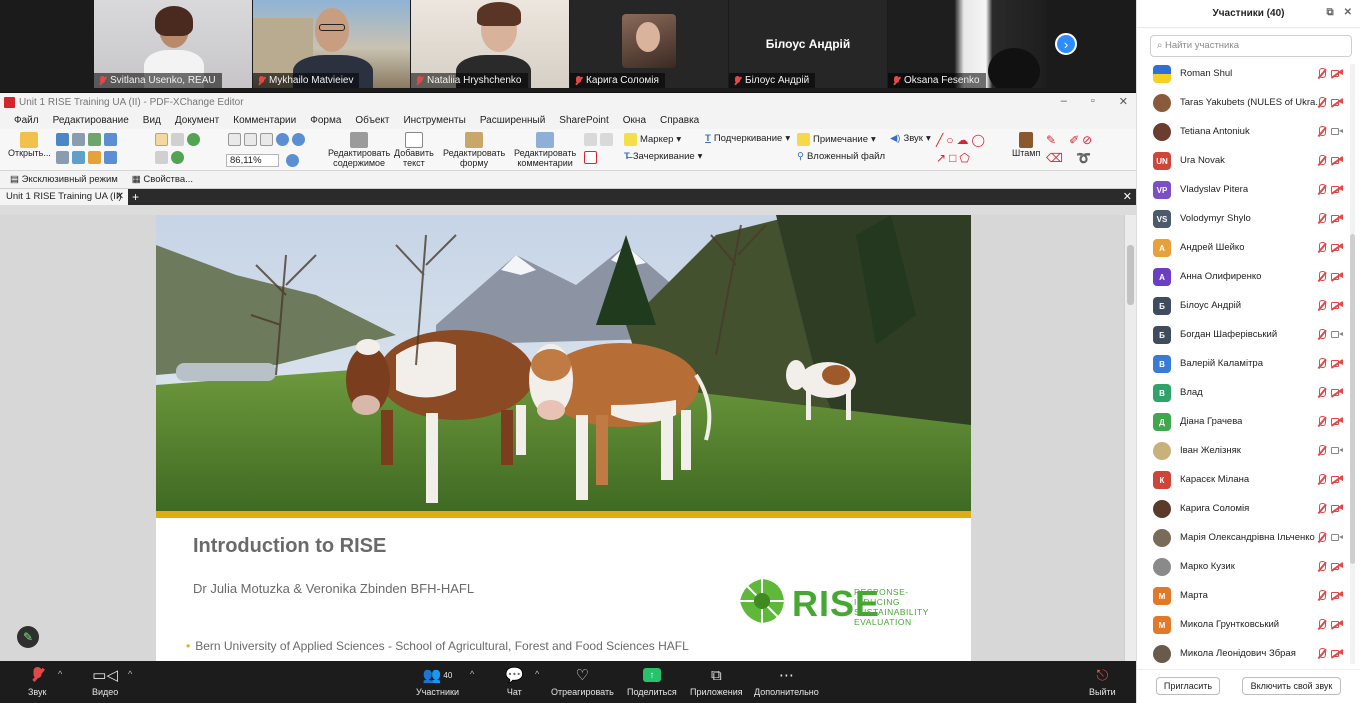  What do you see at coordinates (161, 157) in the screenshot?
I see `snapshot-icon` at bounding box center [161, 157].